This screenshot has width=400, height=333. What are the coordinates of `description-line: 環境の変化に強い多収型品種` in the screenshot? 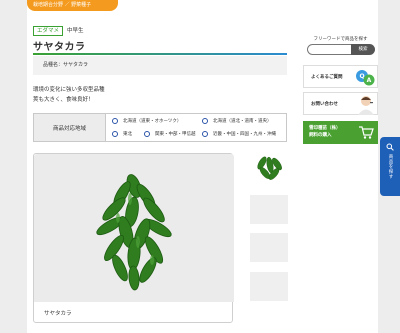 It's located at (69, 90).